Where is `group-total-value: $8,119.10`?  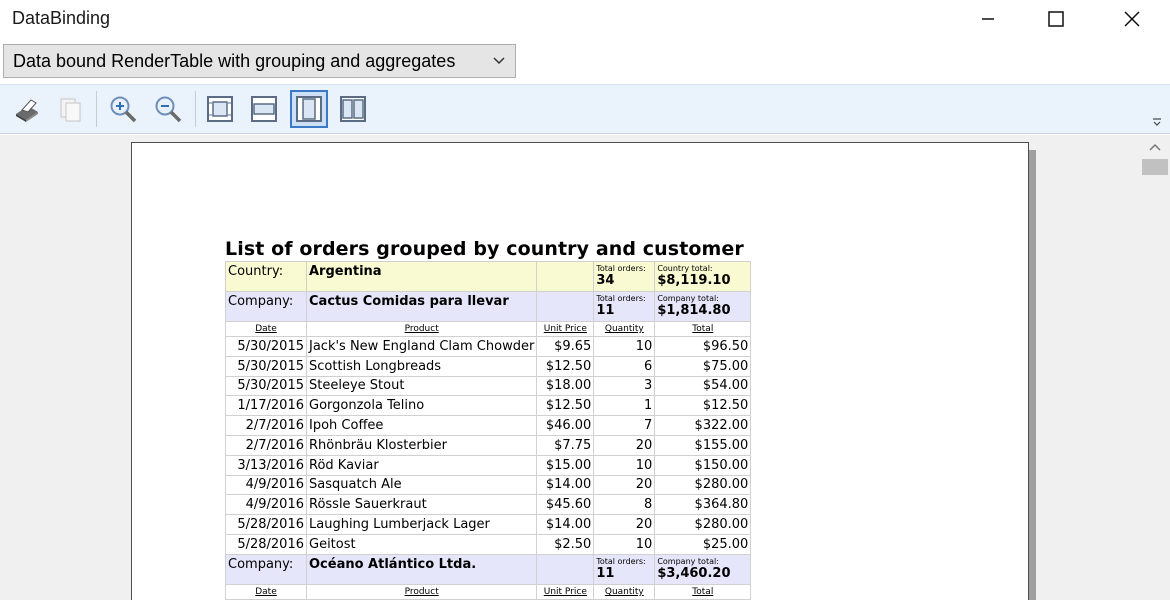
group-total-value: $8,119.10 is located at coordinates (694, 280).